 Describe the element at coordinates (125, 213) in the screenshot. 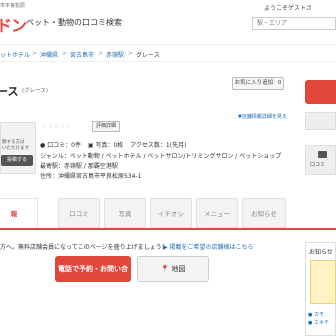

I see `tab-photos: 写真` at that location.